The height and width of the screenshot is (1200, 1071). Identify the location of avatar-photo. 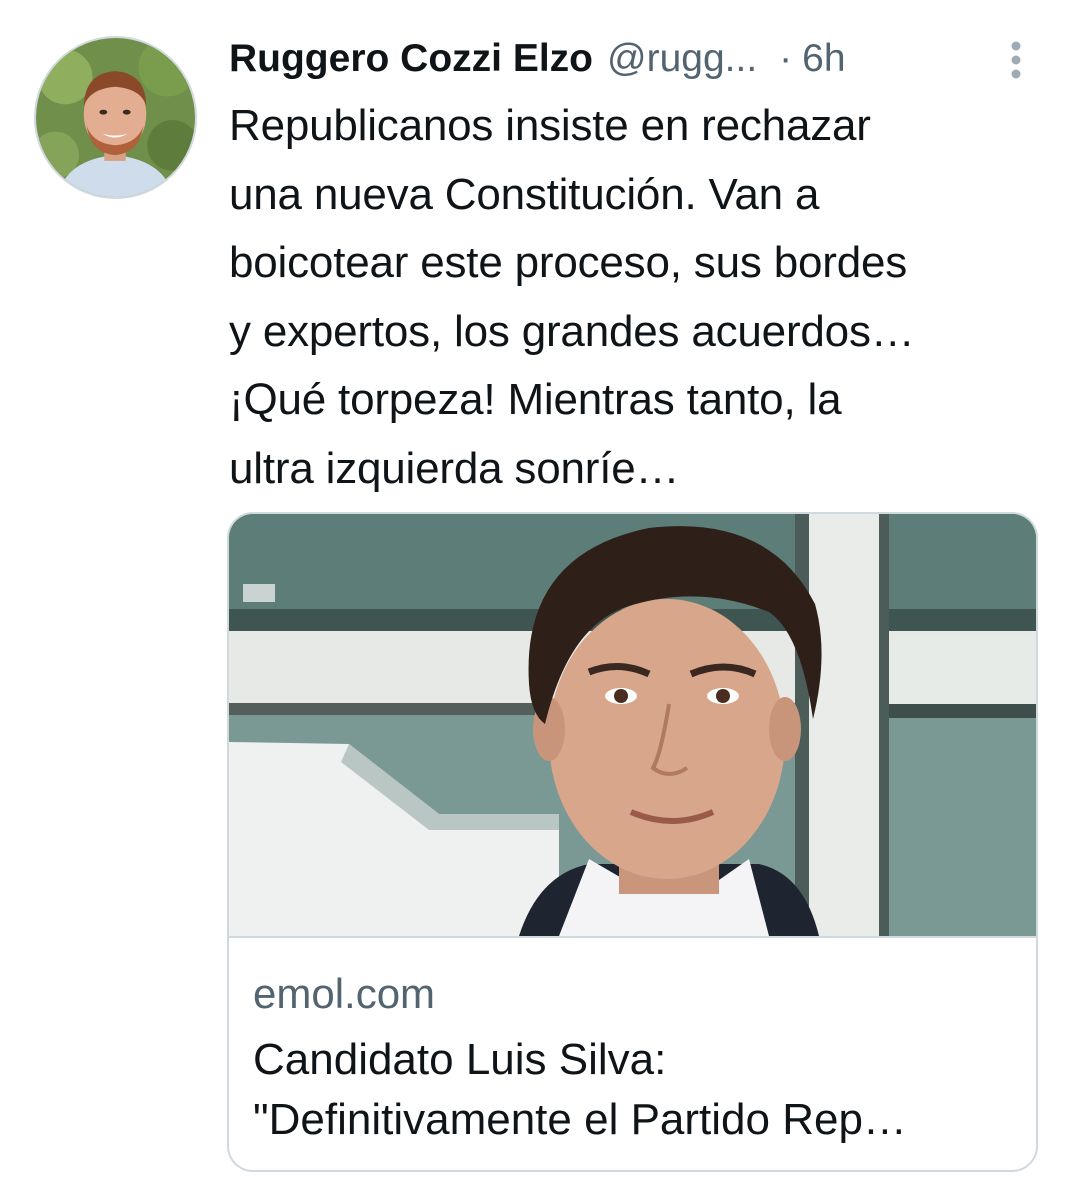
(115, 117).